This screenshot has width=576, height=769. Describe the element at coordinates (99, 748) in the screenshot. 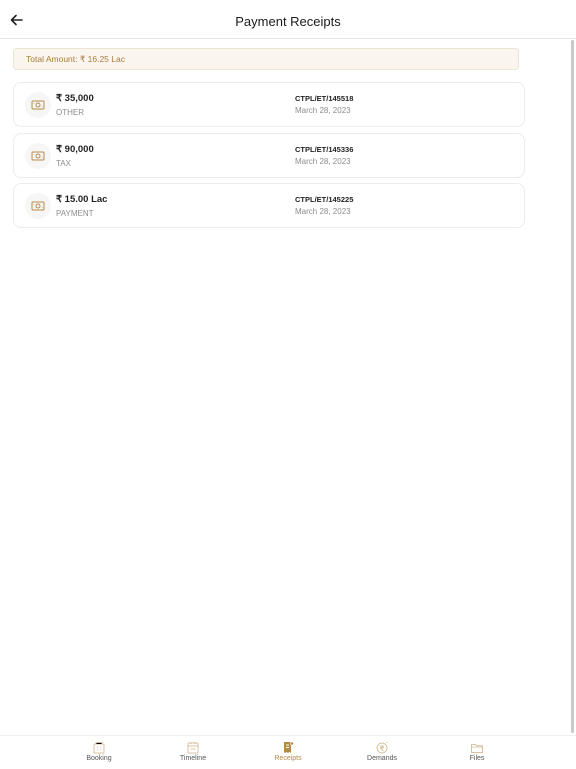

I see `building-icon` at that location.